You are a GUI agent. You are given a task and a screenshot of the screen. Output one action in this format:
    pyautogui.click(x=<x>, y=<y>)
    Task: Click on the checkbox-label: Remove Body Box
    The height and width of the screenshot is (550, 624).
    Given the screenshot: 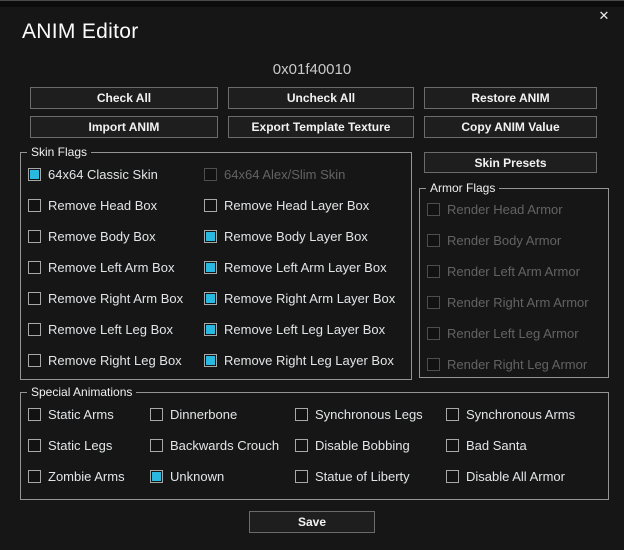 What is the action you would take?
    pyautogui.click(x=102, y=236)
    